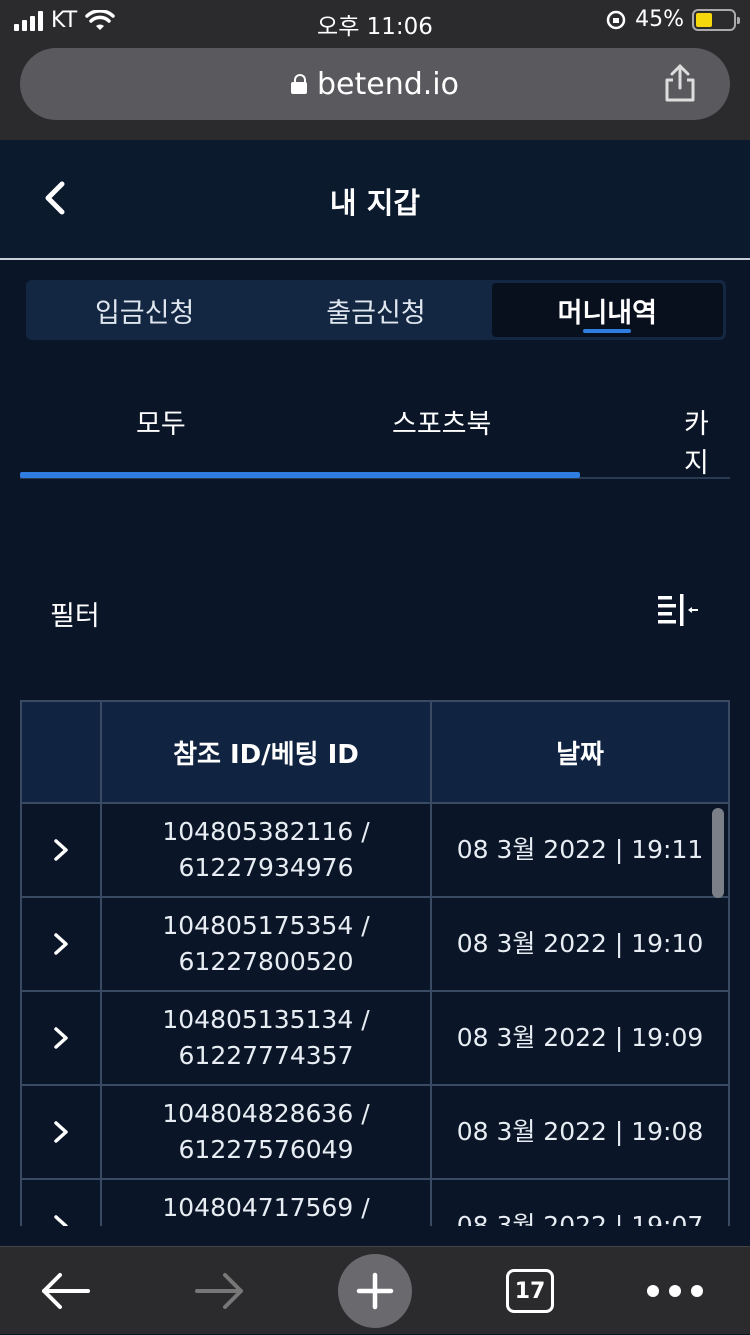 Image resolution: width=750 pixels, height=1335 pixels. I want to click on bet-id: 61227774357, so click(266, 1055).